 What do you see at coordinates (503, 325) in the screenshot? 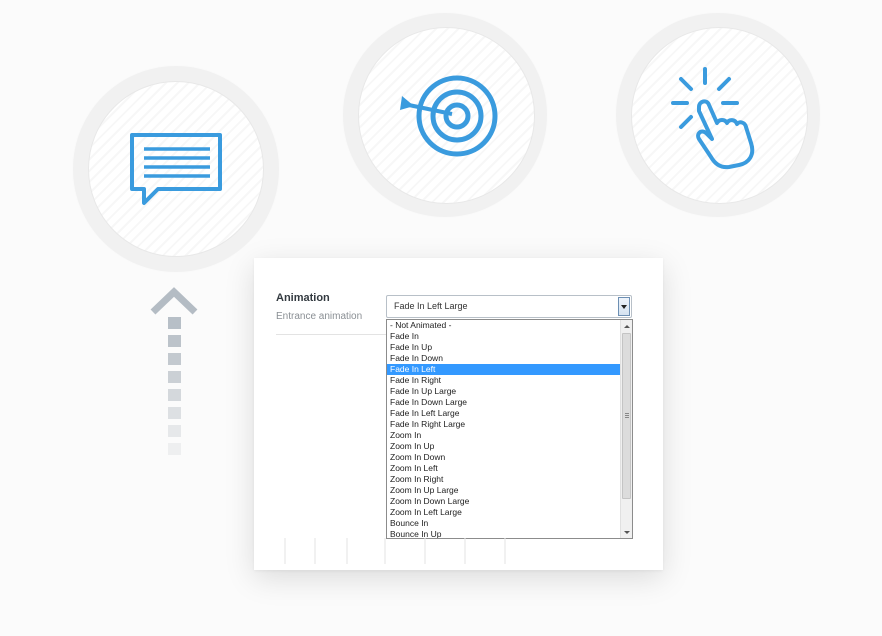
I see `animation-option: - Not Animated -` at bounding box center [503, 325].